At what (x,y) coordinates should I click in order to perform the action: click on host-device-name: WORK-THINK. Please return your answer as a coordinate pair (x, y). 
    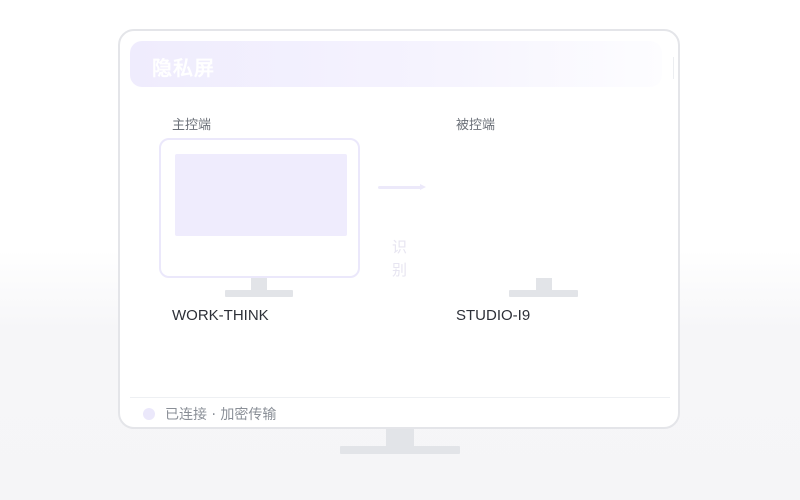
    Looking at the image, I should click on (220, 315).